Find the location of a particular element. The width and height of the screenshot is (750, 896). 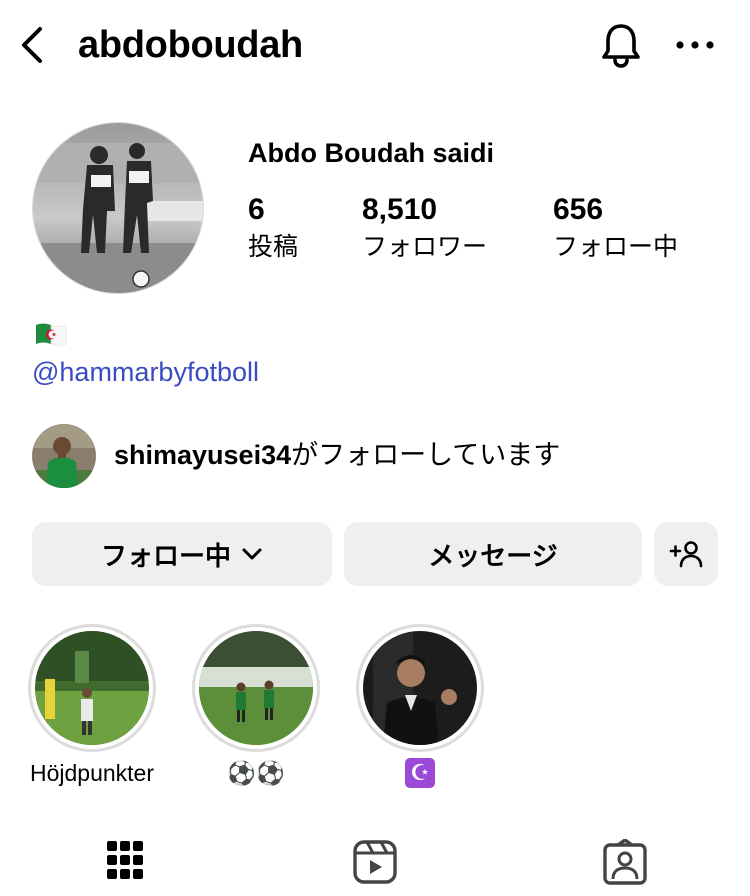

profile-full-name: Abdo Boudah saidi is located at coordinates (371, 153).